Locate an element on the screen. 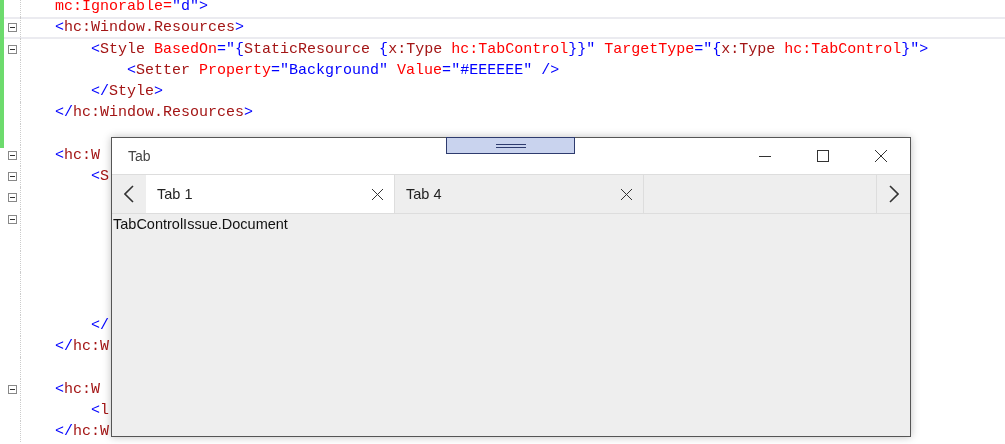 The image size is (1005, 444). maximize-icon is located at coordinates (823, 156).